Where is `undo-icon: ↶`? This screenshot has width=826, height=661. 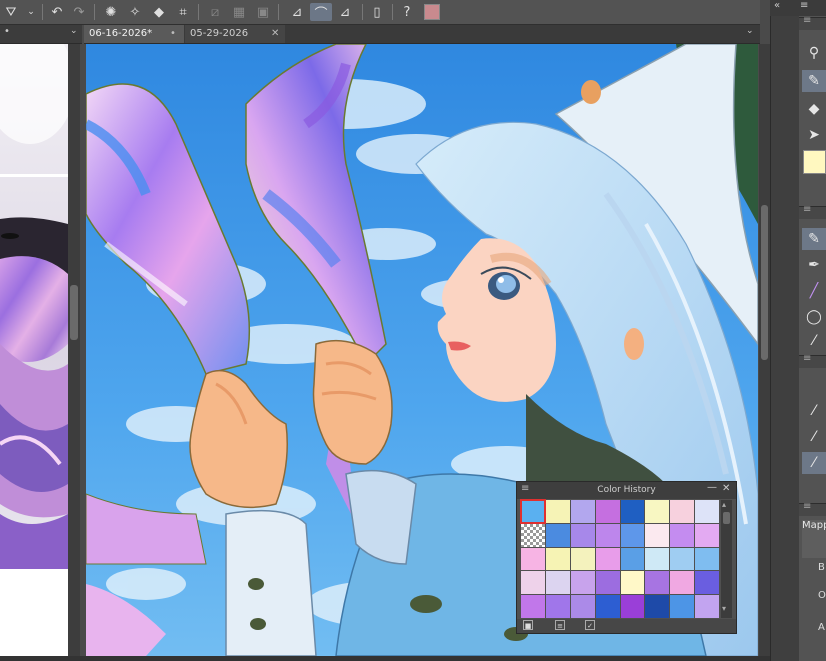
undo-icon: ↶ is located at coordinates (57, 12).